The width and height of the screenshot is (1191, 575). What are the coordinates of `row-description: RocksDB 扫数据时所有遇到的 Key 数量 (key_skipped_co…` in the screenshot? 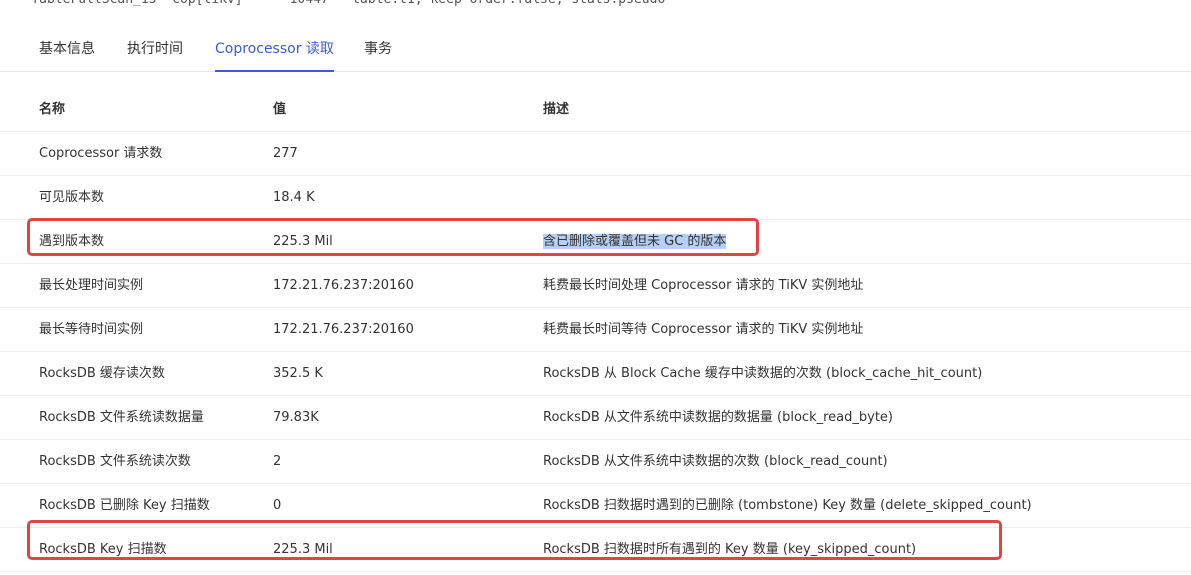 It's located at (730, 549).